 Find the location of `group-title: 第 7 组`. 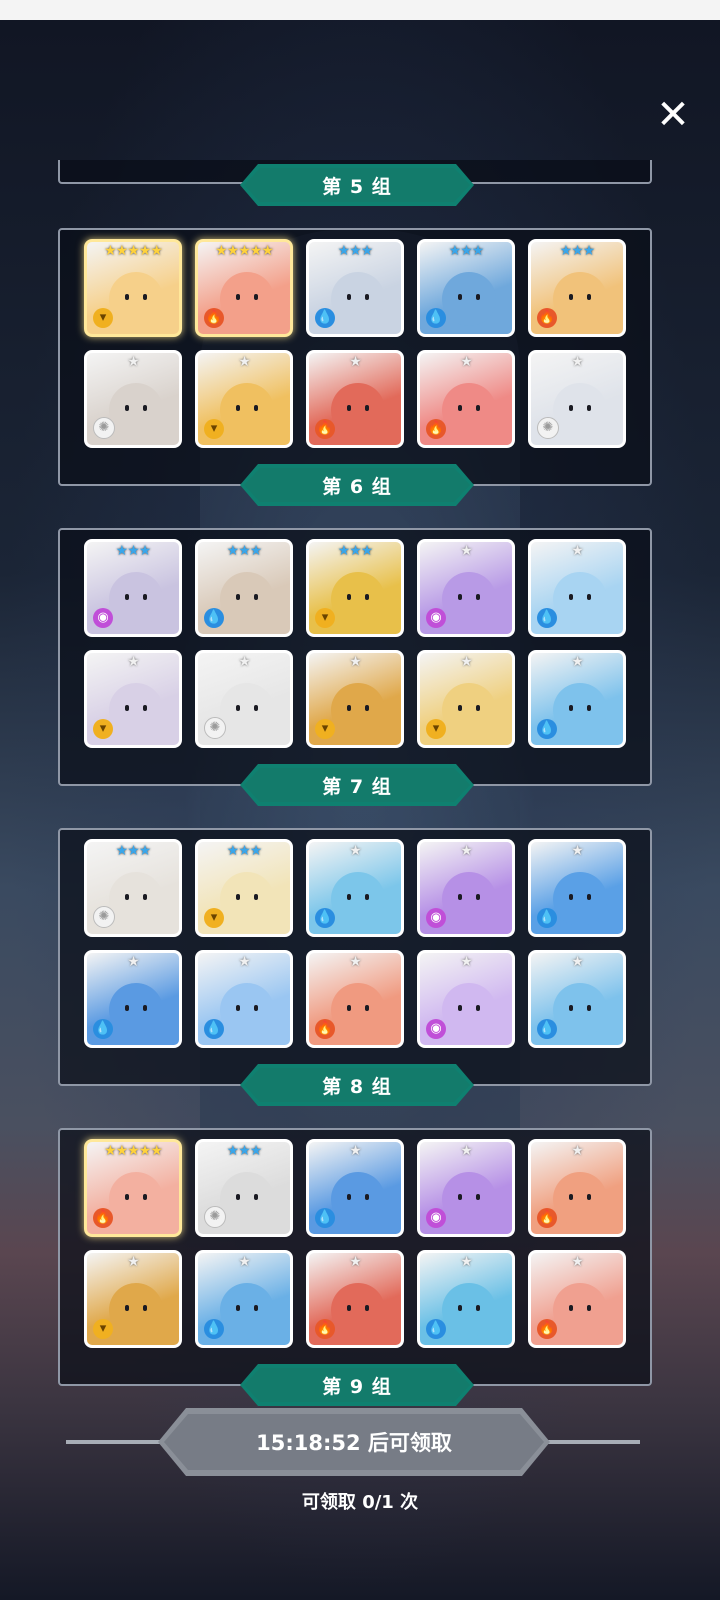

group-title: 第 7 组 is located at coordinates (357, 786).